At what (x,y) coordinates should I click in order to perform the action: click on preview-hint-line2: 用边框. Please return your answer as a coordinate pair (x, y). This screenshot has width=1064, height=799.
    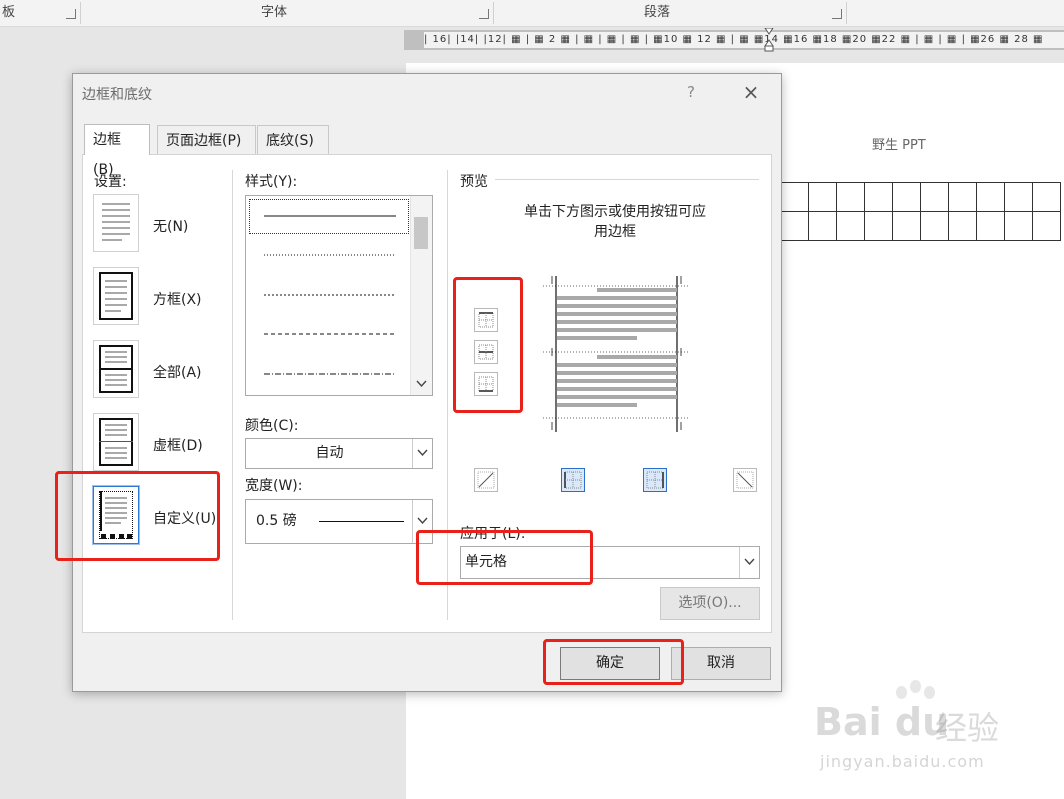
    Looking at the image, I should click on (615, 232).